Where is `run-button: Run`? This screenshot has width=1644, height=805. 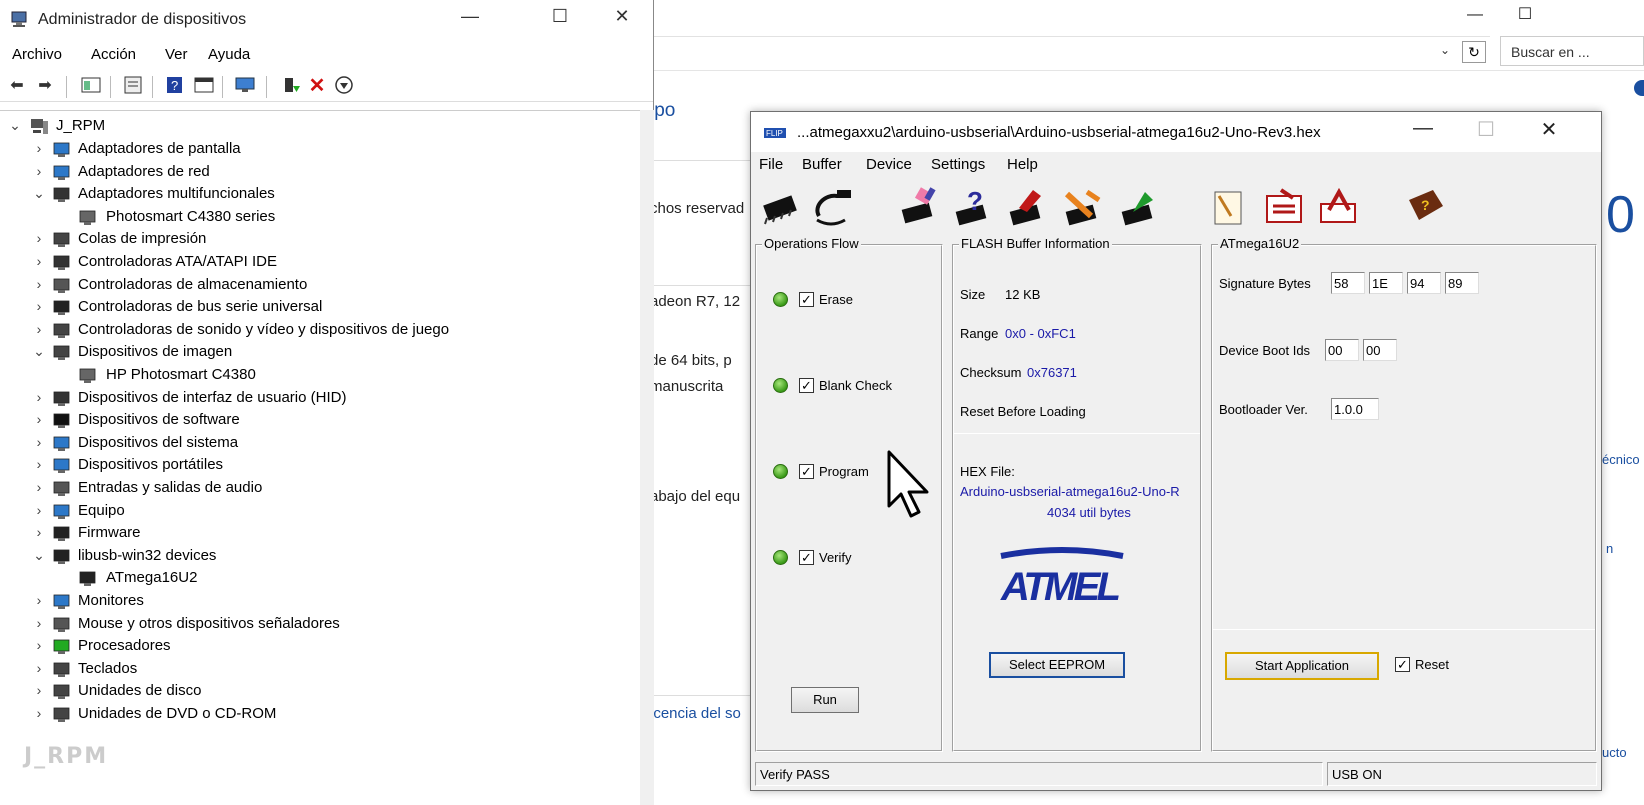 run-button: Run is located at coordinates (825, 700).